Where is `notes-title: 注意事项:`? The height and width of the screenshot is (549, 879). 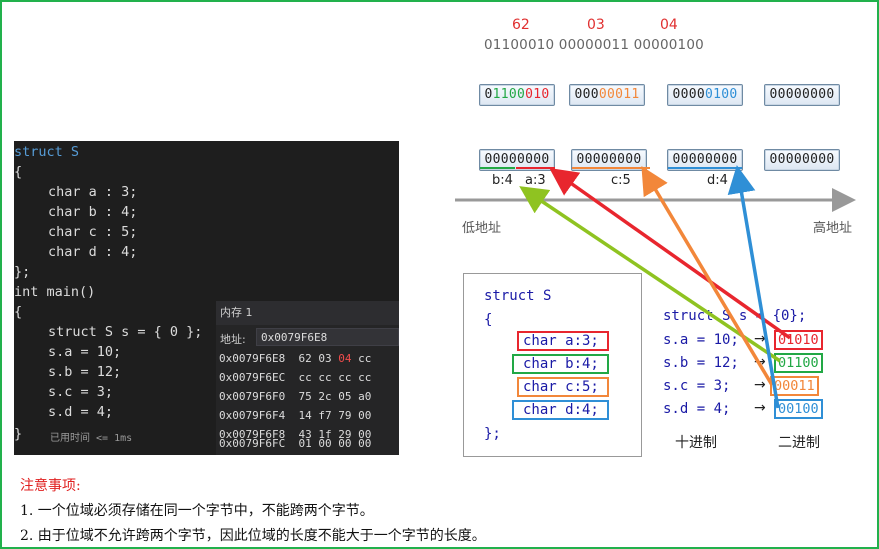
notes-title: 注意事项: is located at coordinates (50, 486).